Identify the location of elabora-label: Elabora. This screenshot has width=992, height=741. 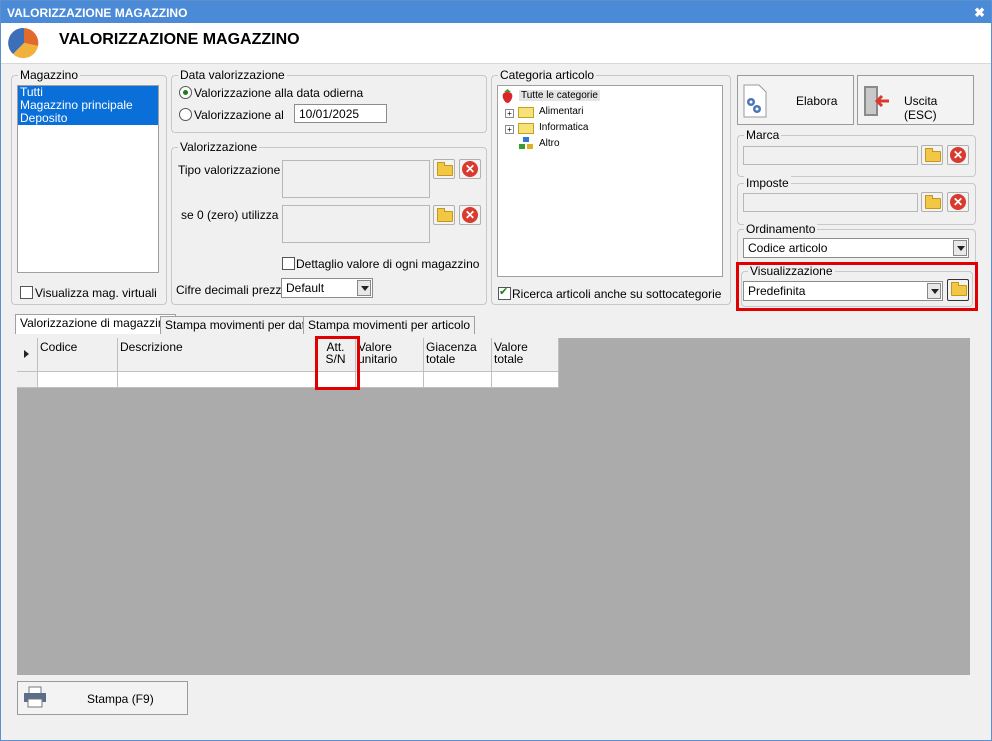
(817, 101).